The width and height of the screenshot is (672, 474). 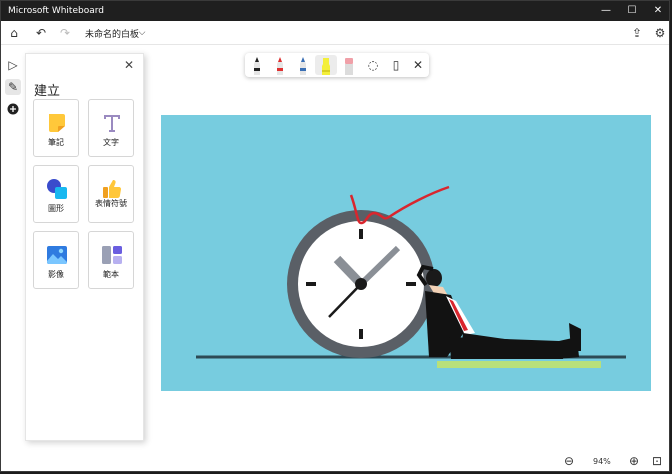 What do you see at coordinates (112, 255) in the screenshot?
I see `template-icon` at bounding box center [112, 255].